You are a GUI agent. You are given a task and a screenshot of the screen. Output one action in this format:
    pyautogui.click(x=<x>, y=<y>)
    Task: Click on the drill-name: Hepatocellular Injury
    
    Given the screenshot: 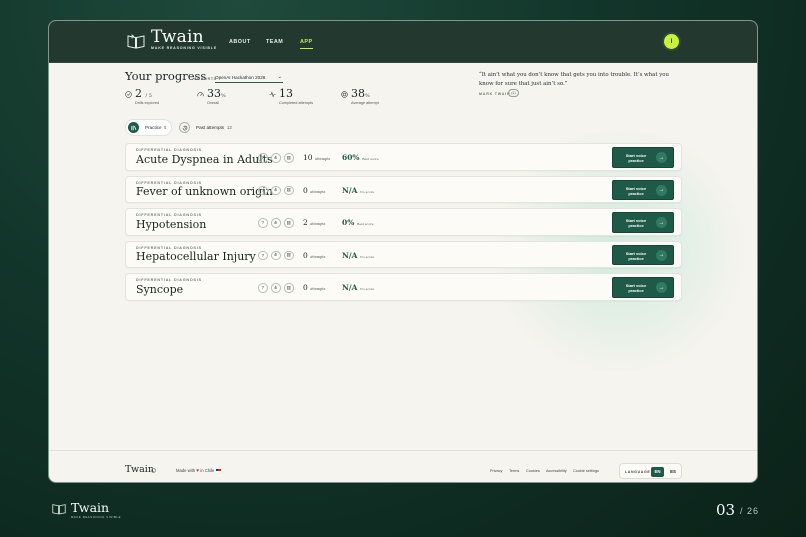 What is the action you would take?
    pyautogui.click(x=196, y=256)
    